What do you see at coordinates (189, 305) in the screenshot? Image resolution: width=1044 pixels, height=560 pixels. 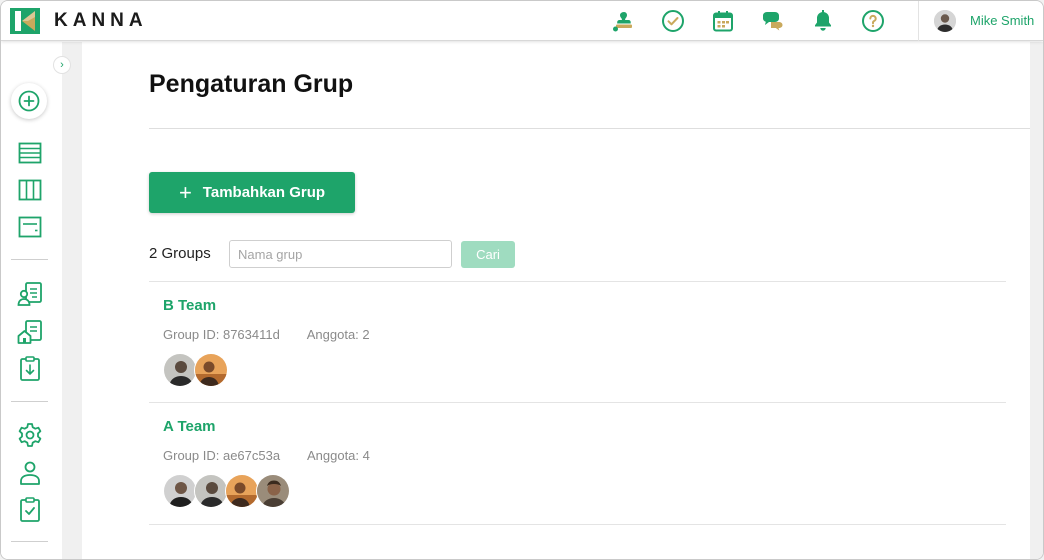 I see `group-name-link: B Team` at bounding box center [189, 305].